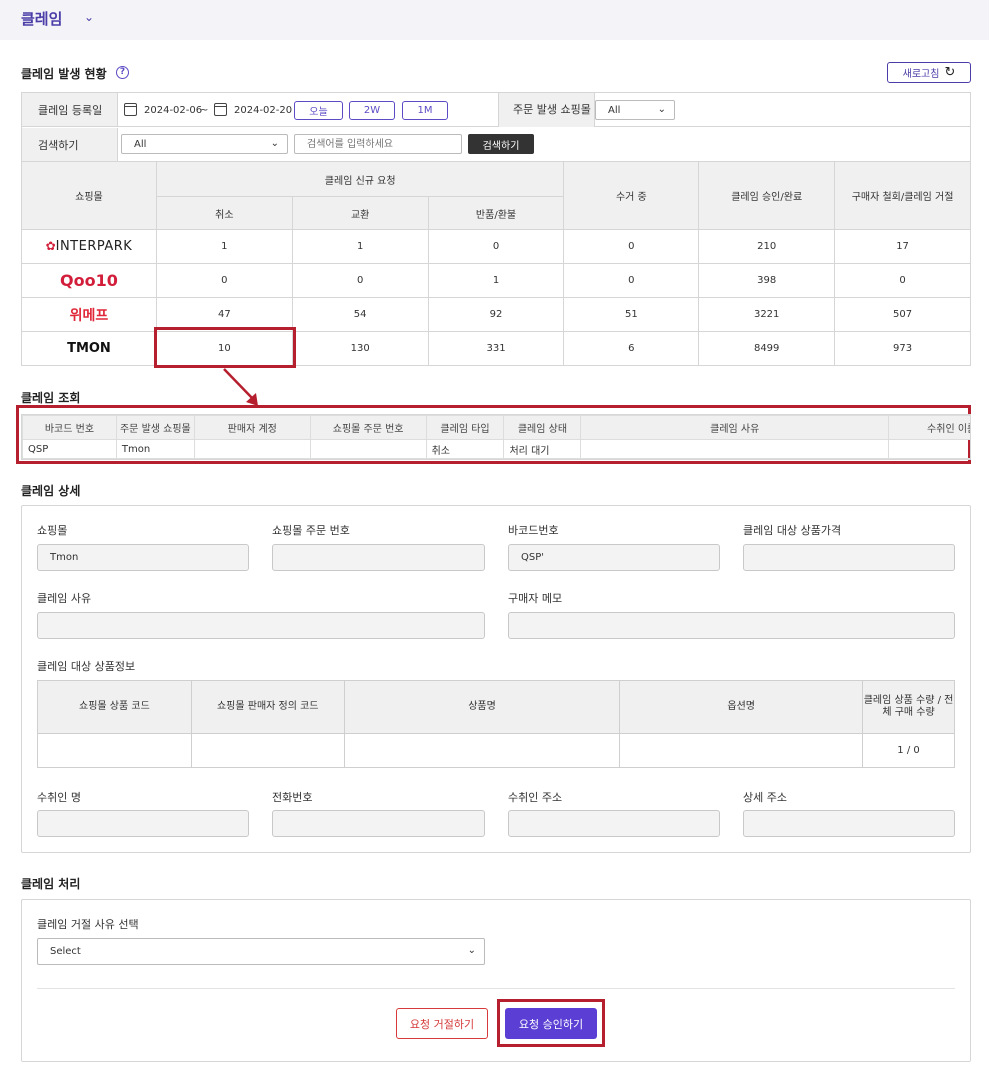 This screenshot has width=989, height=1091. Describe the element at coordinates (122, 72) in the screenshot. I see `help-icon: ?` at that location.